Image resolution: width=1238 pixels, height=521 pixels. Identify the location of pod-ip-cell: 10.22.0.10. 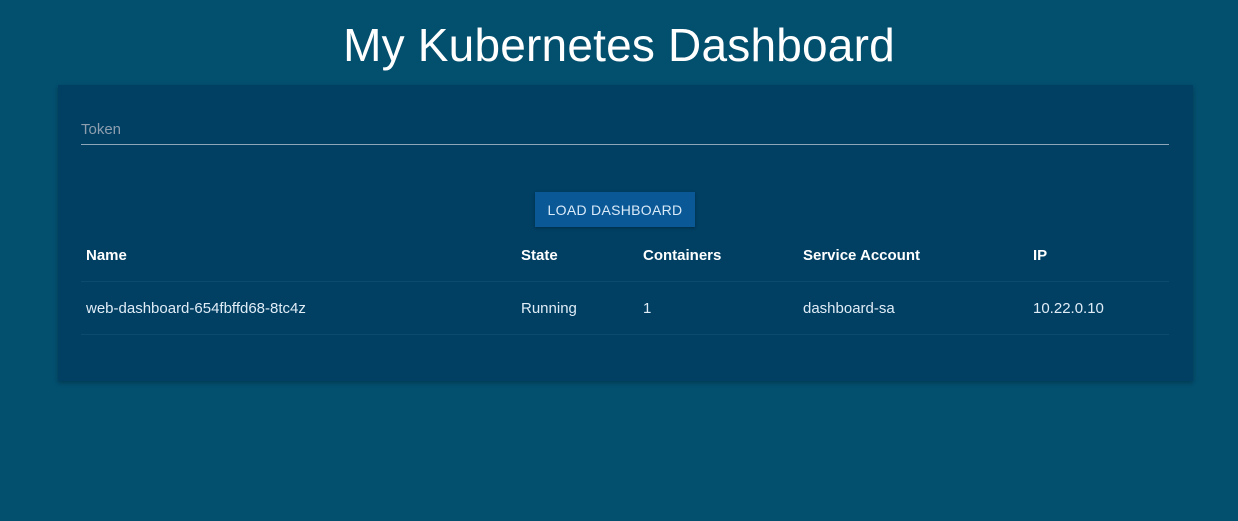
(1098, 308).